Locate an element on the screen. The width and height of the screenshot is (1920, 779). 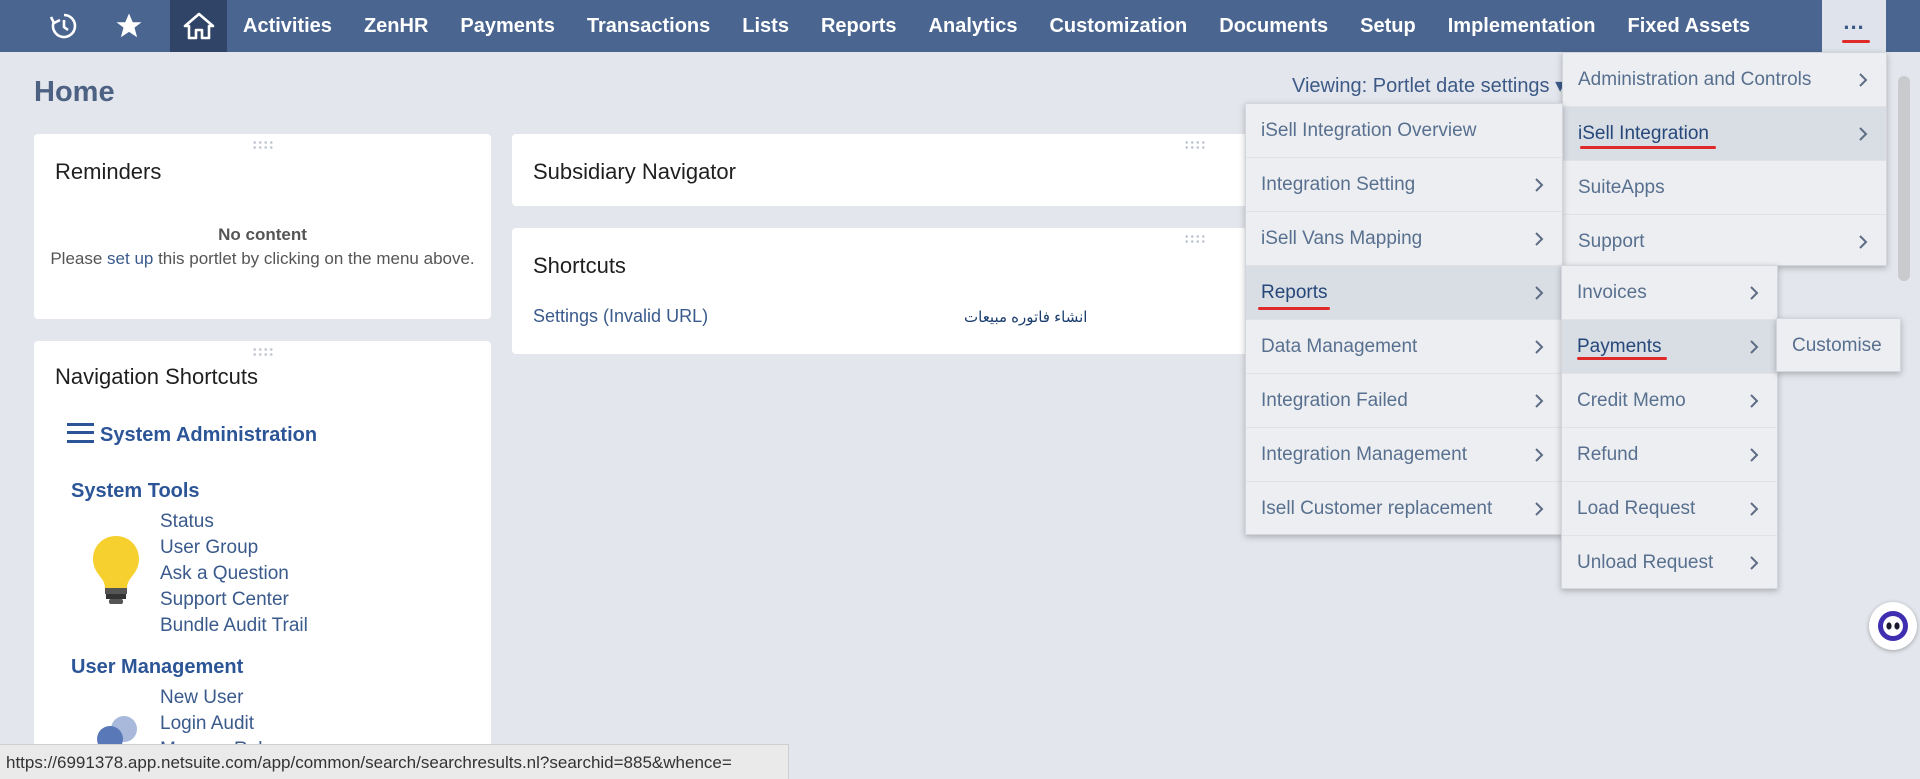
nav-item-documents: Documents is located at coordinates (1273, 26).